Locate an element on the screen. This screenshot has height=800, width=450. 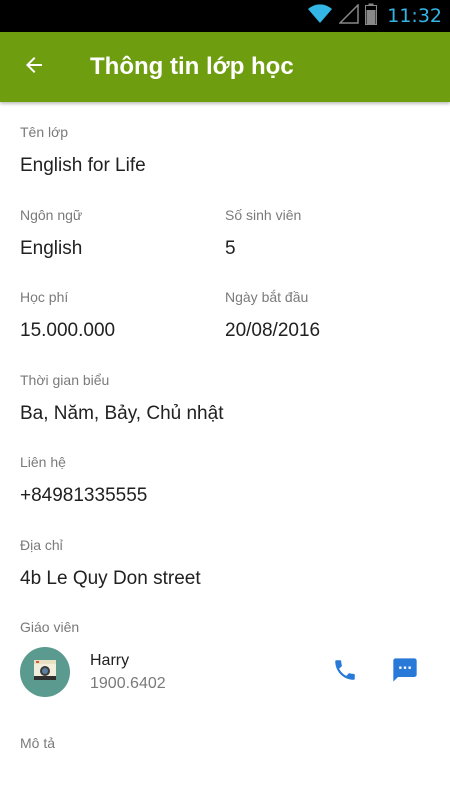
camera-avatar-icon is located at coordinates (45, 672).